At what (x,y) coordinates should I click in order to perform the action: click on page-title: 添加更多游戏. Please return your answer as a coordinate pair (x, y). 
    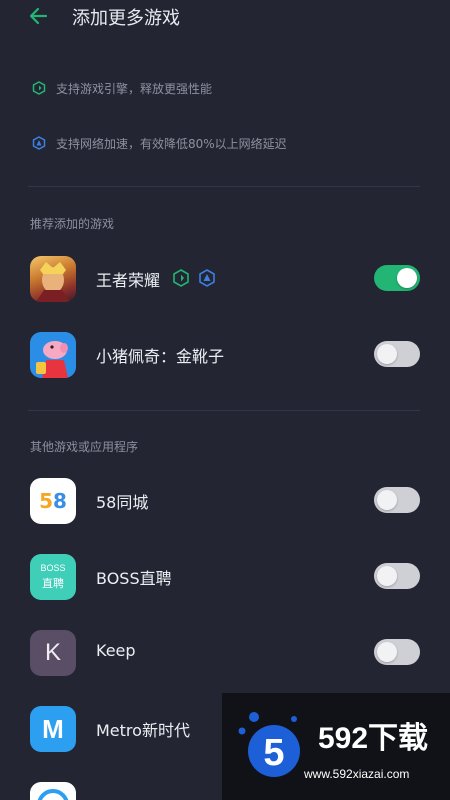
    Looking at the image, I should click on (126, 18).